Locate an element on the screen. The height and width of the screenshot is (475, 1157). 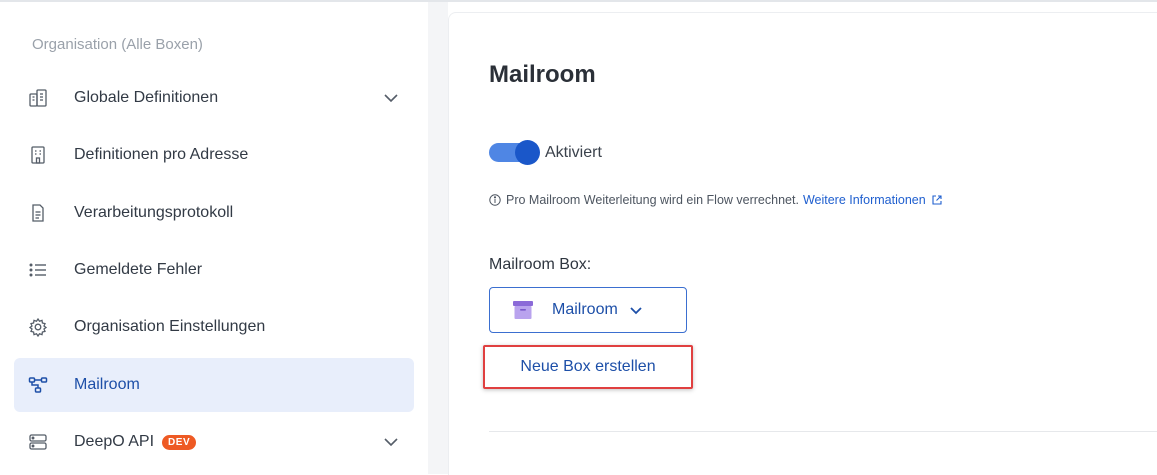
sidebar-item-definitionen-pro-adresse: Definitionen pro Adresse is located at coordinates (214, 155).